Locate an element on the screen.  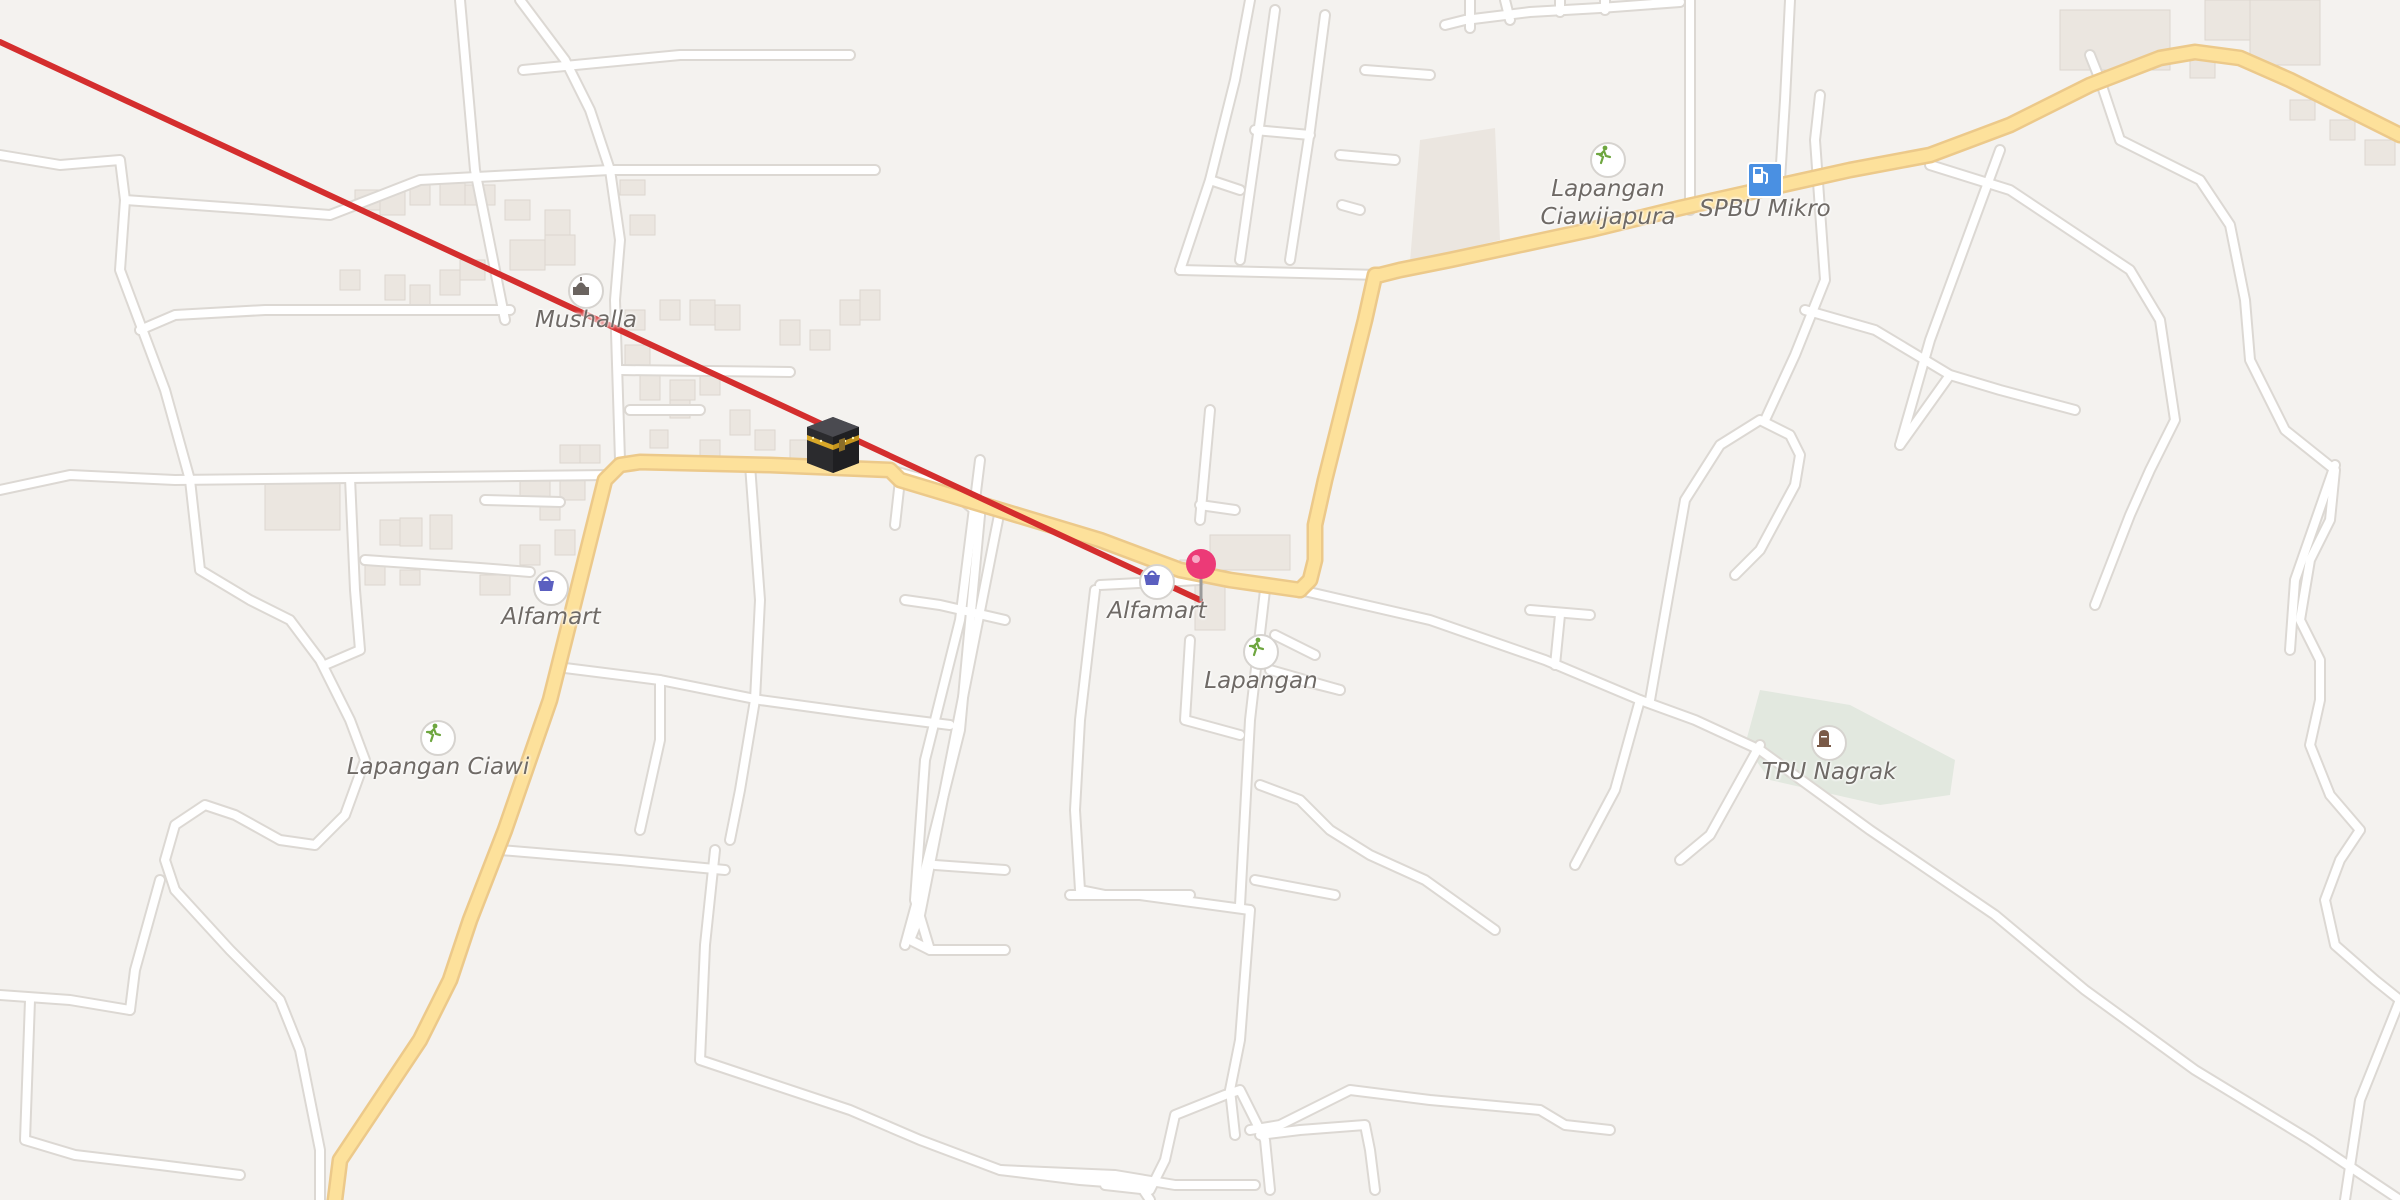
mushalla-label: Mushalla is located at coordinates (586, 320).